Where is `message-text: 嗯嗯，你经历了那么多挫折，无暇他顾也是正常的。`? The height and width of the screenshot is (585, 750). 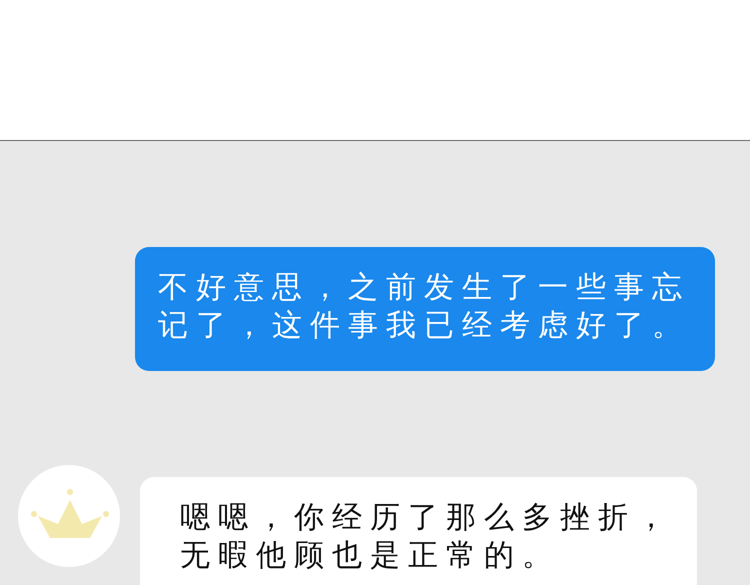
message-text: 嗯嗯，你经历了那么多挫折，无暇他顾也是正常的。 is located at coordinates (427, 537).